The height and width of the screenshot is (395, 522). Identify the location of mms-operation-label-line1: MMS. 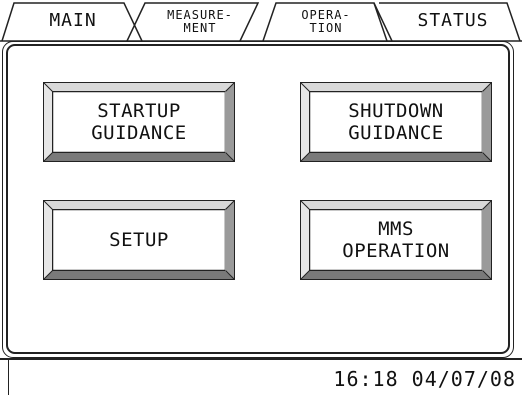
(396, 229).